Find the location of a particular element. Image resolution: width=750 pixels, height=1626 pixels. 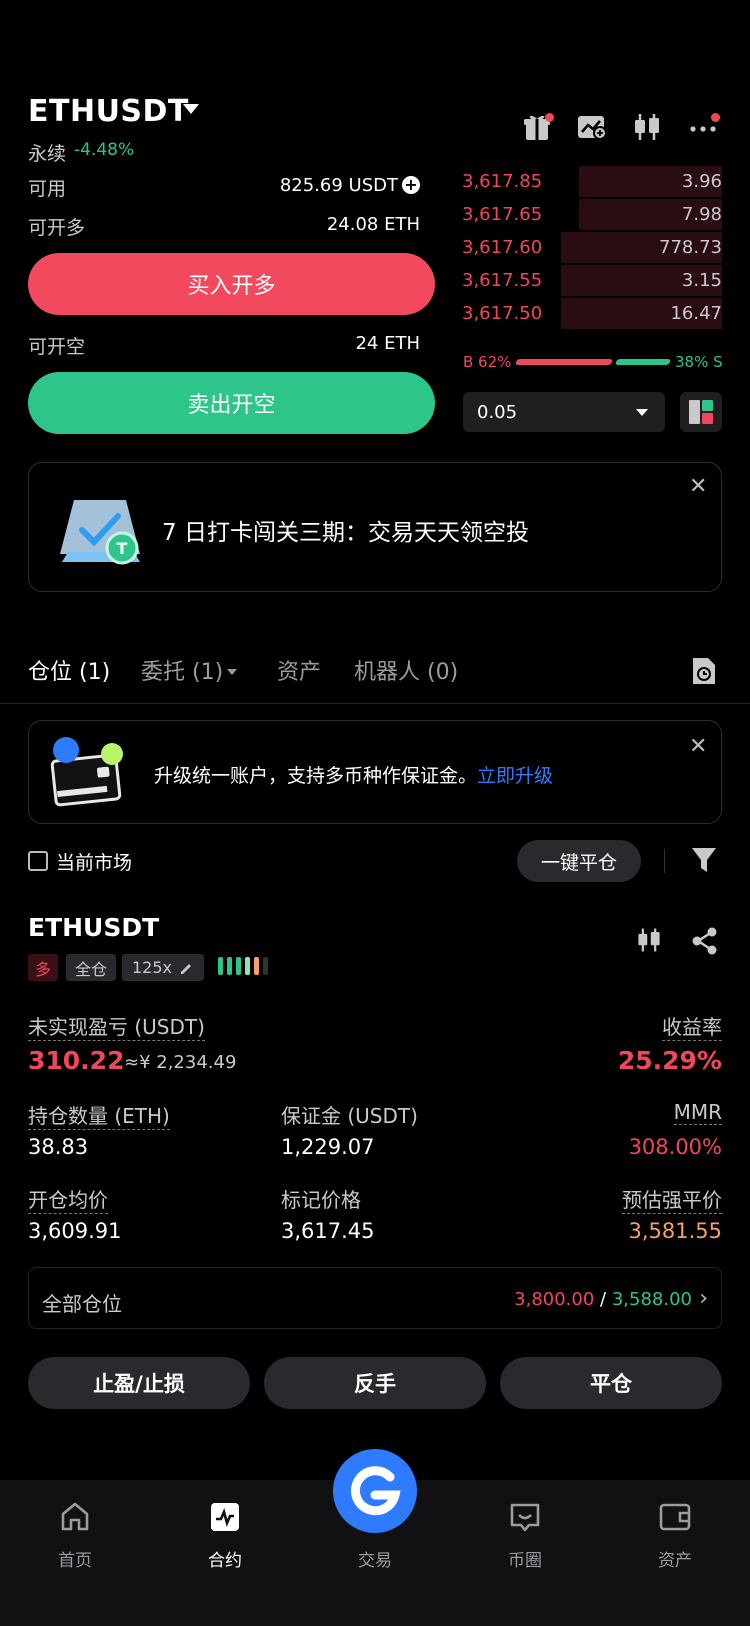

price-change: -4.48% is located at coordinates (104, 150).